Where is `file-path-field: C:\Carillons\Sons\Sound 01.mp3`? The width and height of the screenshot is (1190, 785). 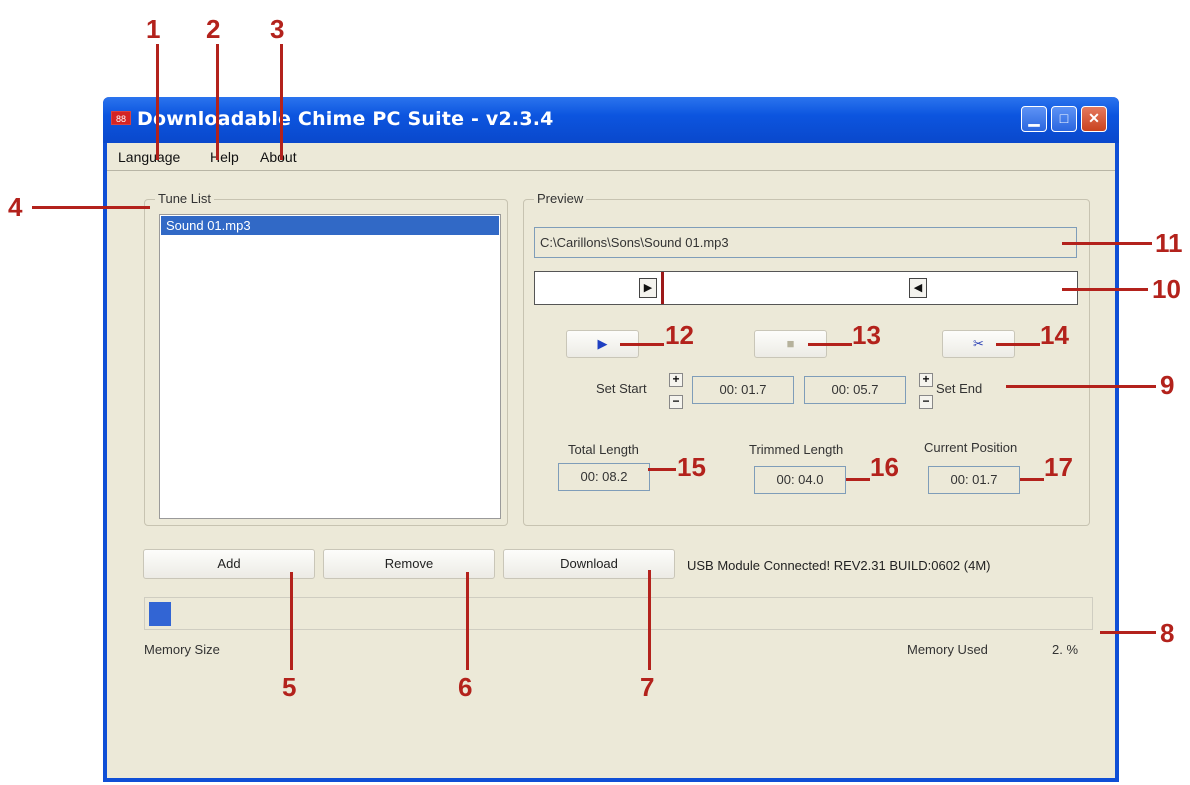 file-path-field: C:\Carillons\Sons\Sound 01.mp3 is located at coordinates (805, 242).